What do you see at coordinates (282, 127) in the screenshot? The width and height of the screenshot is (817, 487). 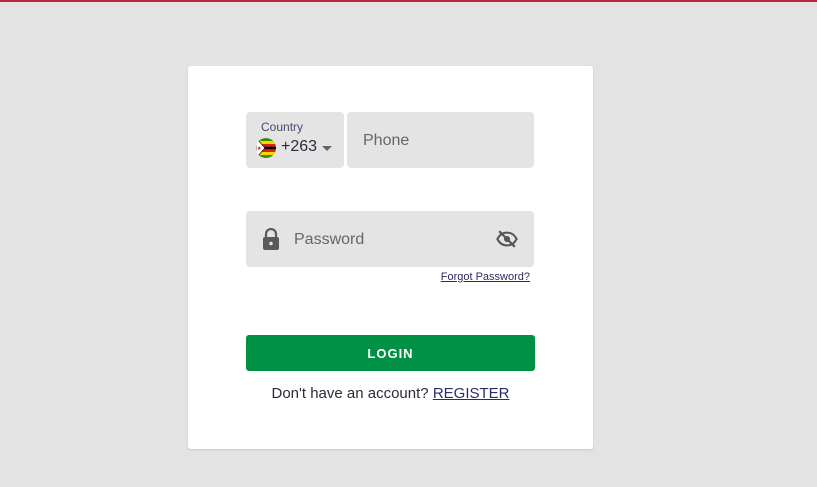 I see `country-label: Country` at bounding box center [282, 127].